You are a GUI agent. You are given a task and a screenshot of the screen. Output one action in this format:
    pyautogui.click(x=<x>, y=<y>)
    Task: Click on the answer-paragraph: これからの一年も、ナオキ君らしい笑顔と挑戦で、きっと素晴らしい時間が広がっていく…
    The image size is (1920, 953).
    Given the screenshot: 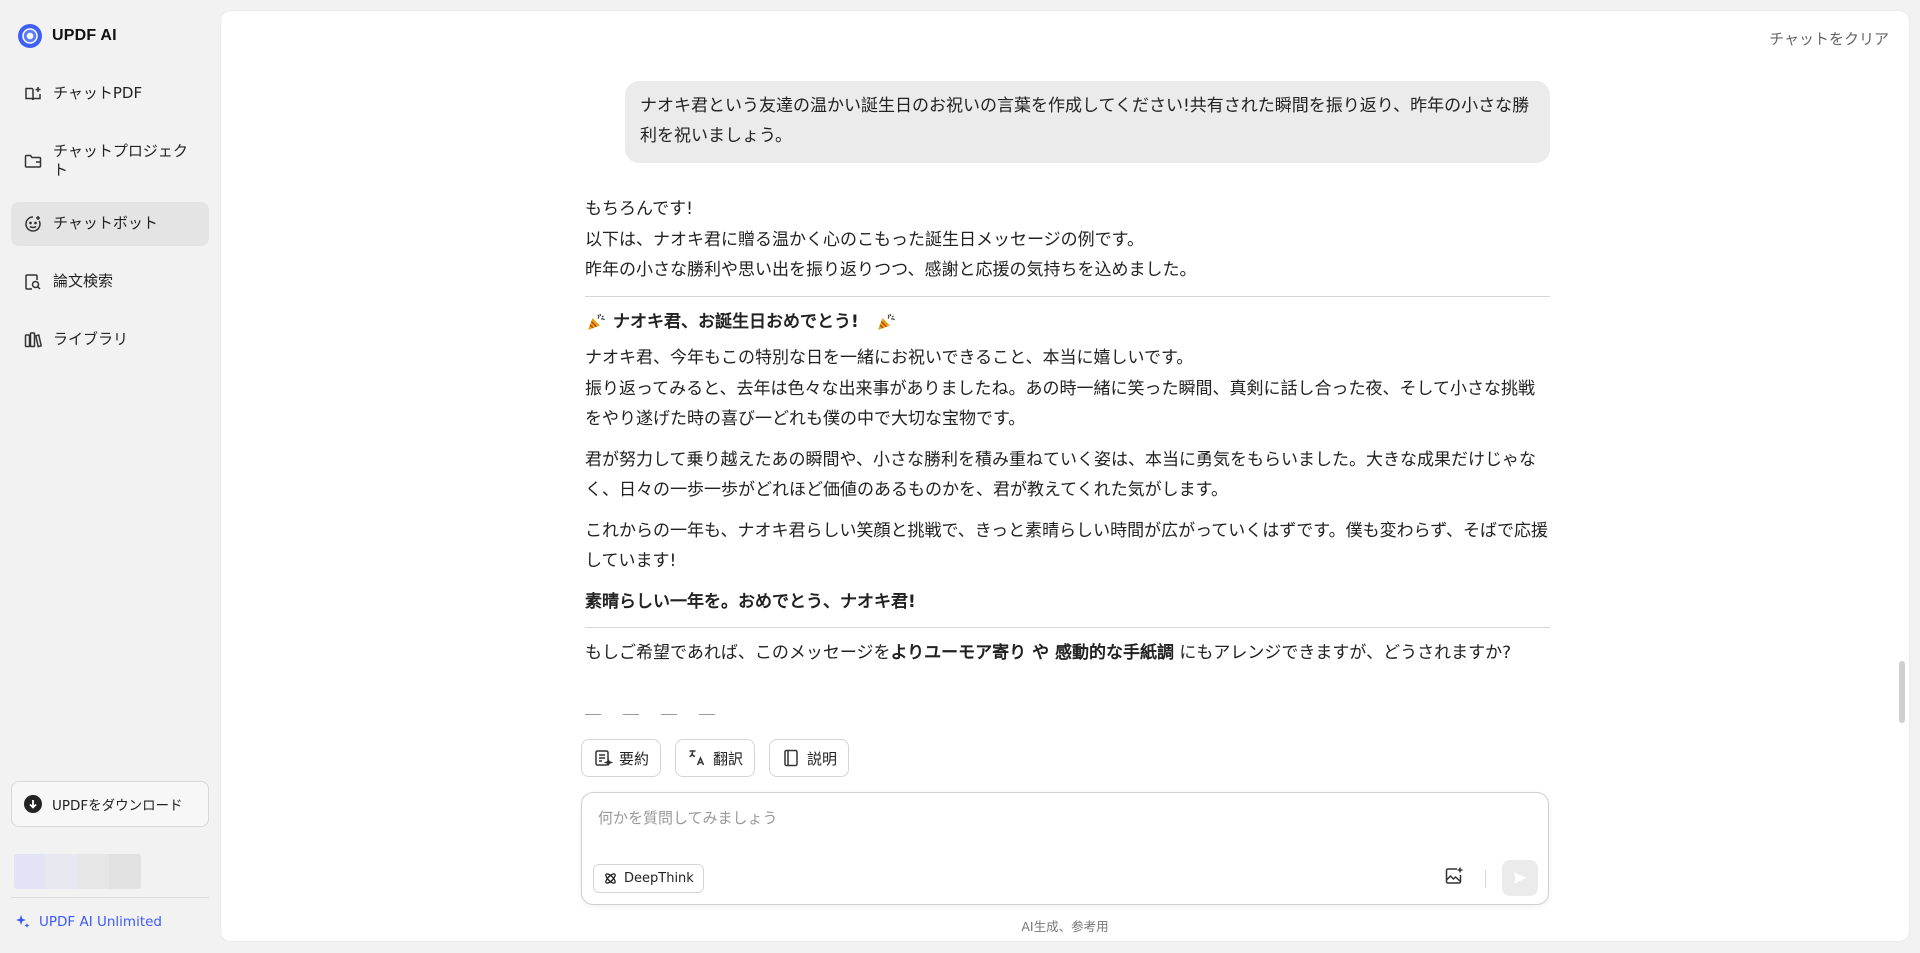 What is the action you would take?
    pyautogui.click(x=1067, y=546)
    